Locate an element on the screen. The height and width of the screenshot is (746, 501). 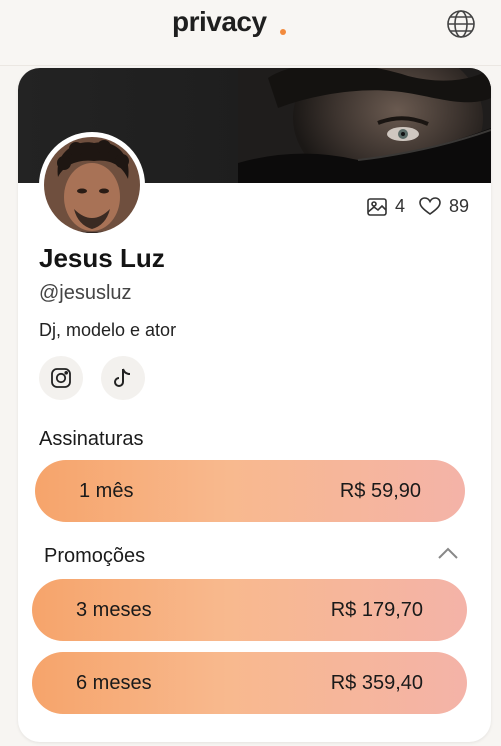
logo-dot is located at coordinates (283, 32).